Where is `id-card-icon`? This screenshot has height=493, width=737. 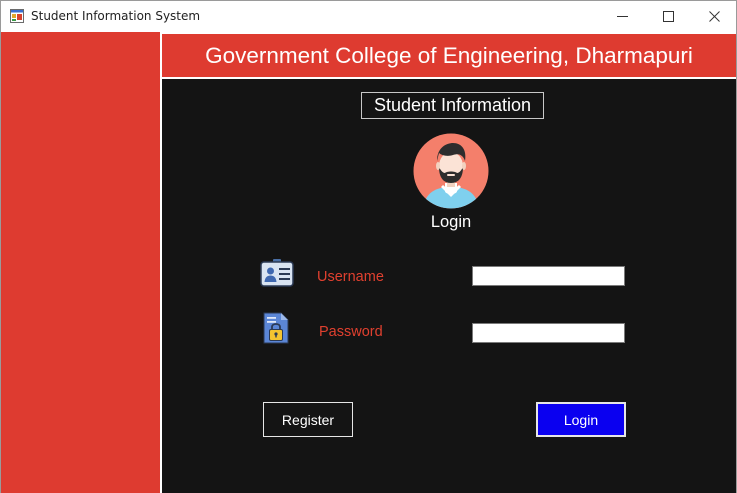 id-card-icon is located at coordinates (277, 273).